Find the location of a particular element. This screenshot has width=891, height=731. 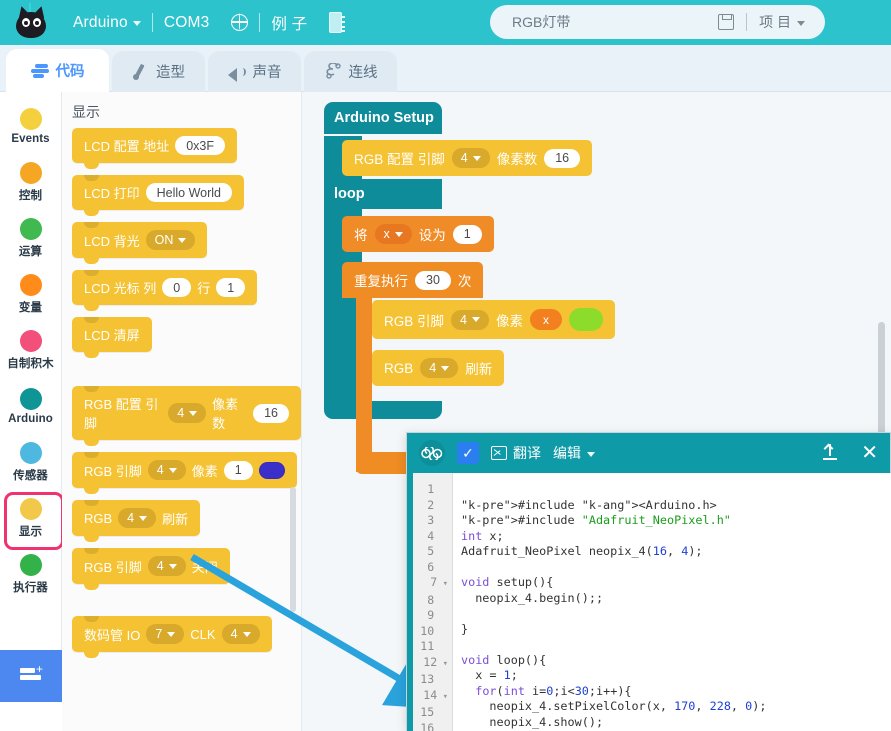

speaker-icon is located at coordinates (236, 73).